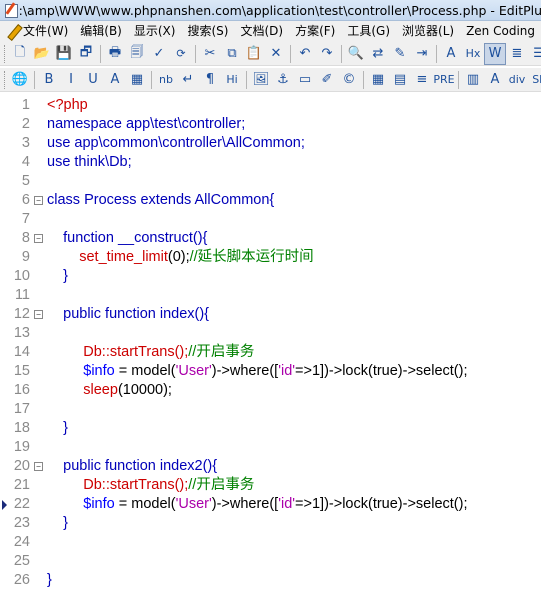 The width and height of the screenshot is (541, 596). I want to click on hex-icon: Hx, so click(473, 54).